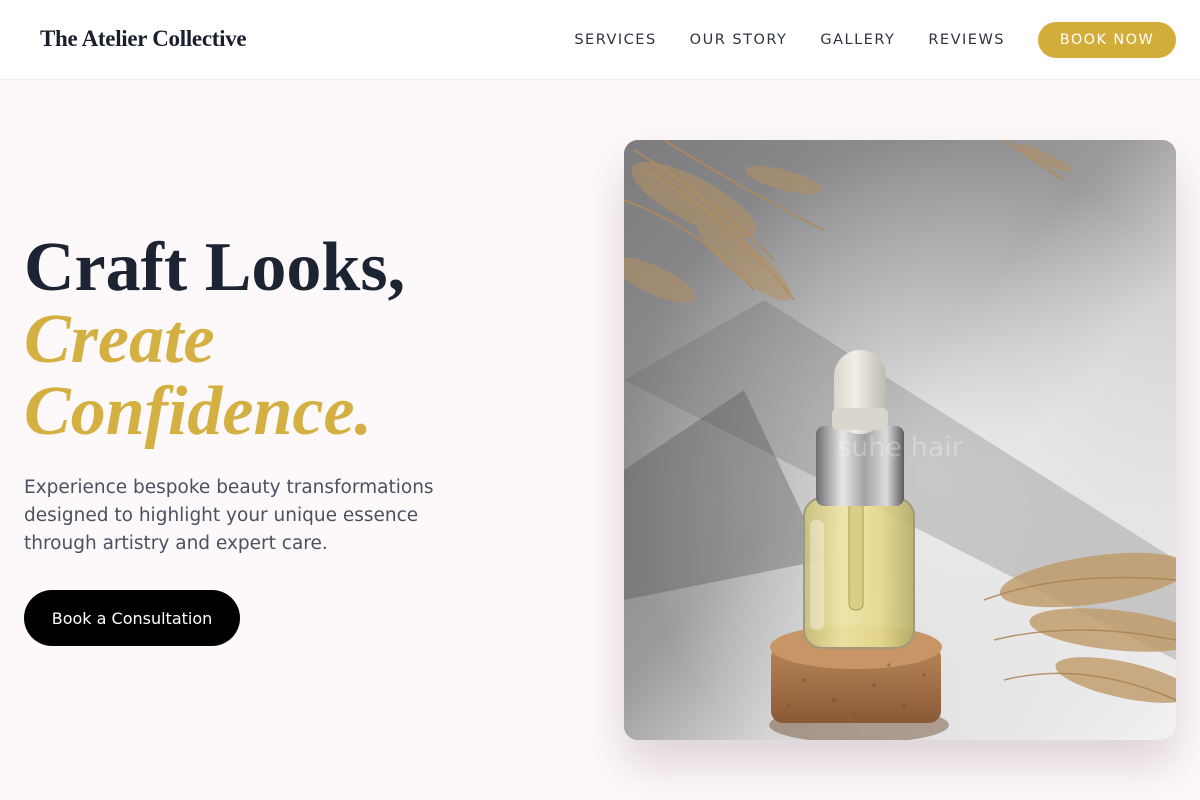 The width and height of the screenshot is (1200, 800). What do you see at coordinates (119, 339) in the screenshot?
I see `hero-title-line-2: Create` at bounding box center [119, 339].